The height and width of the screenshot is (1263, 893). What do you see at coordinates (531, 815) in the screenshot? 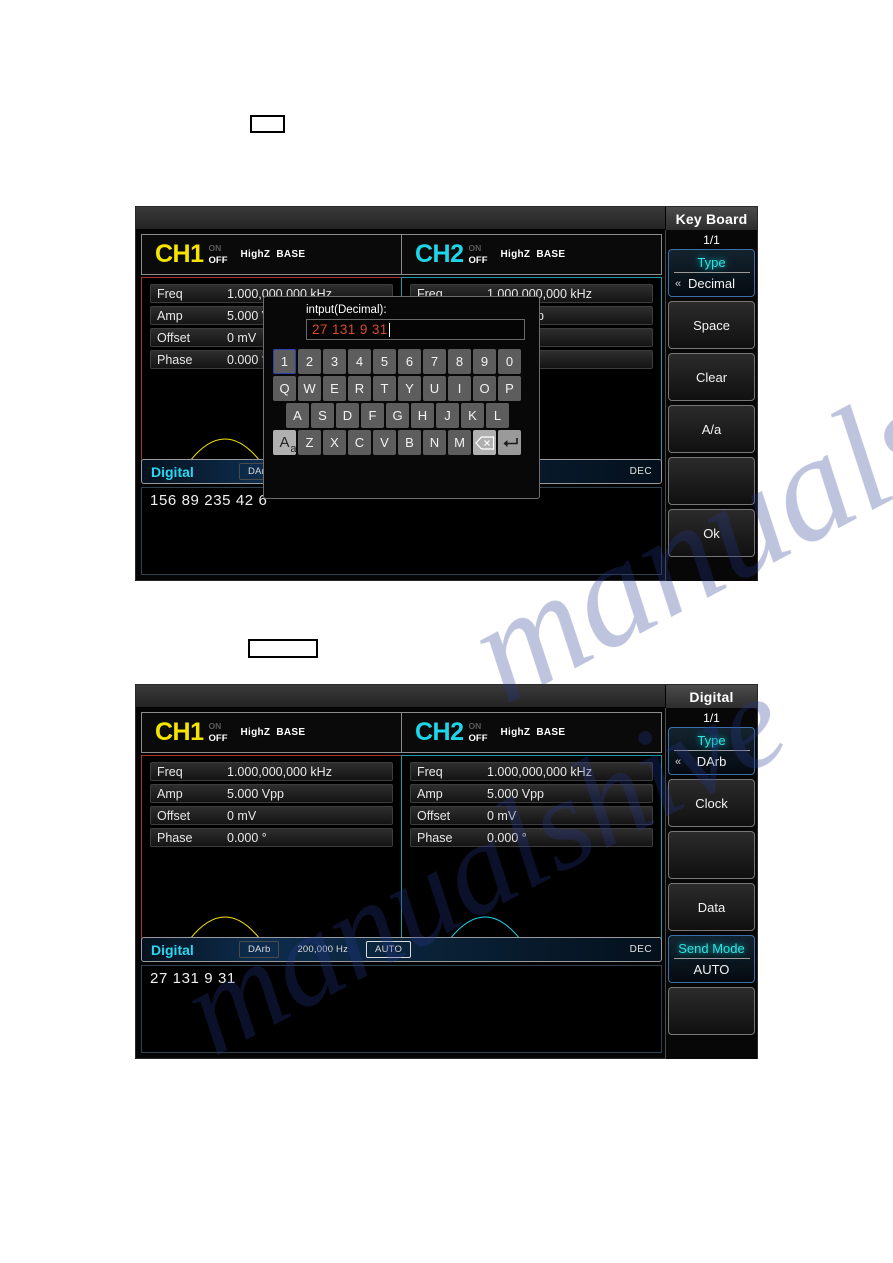
I see `param-row-offset-ch2-2: Offset 0 mV` at bounding box center [531, 815].